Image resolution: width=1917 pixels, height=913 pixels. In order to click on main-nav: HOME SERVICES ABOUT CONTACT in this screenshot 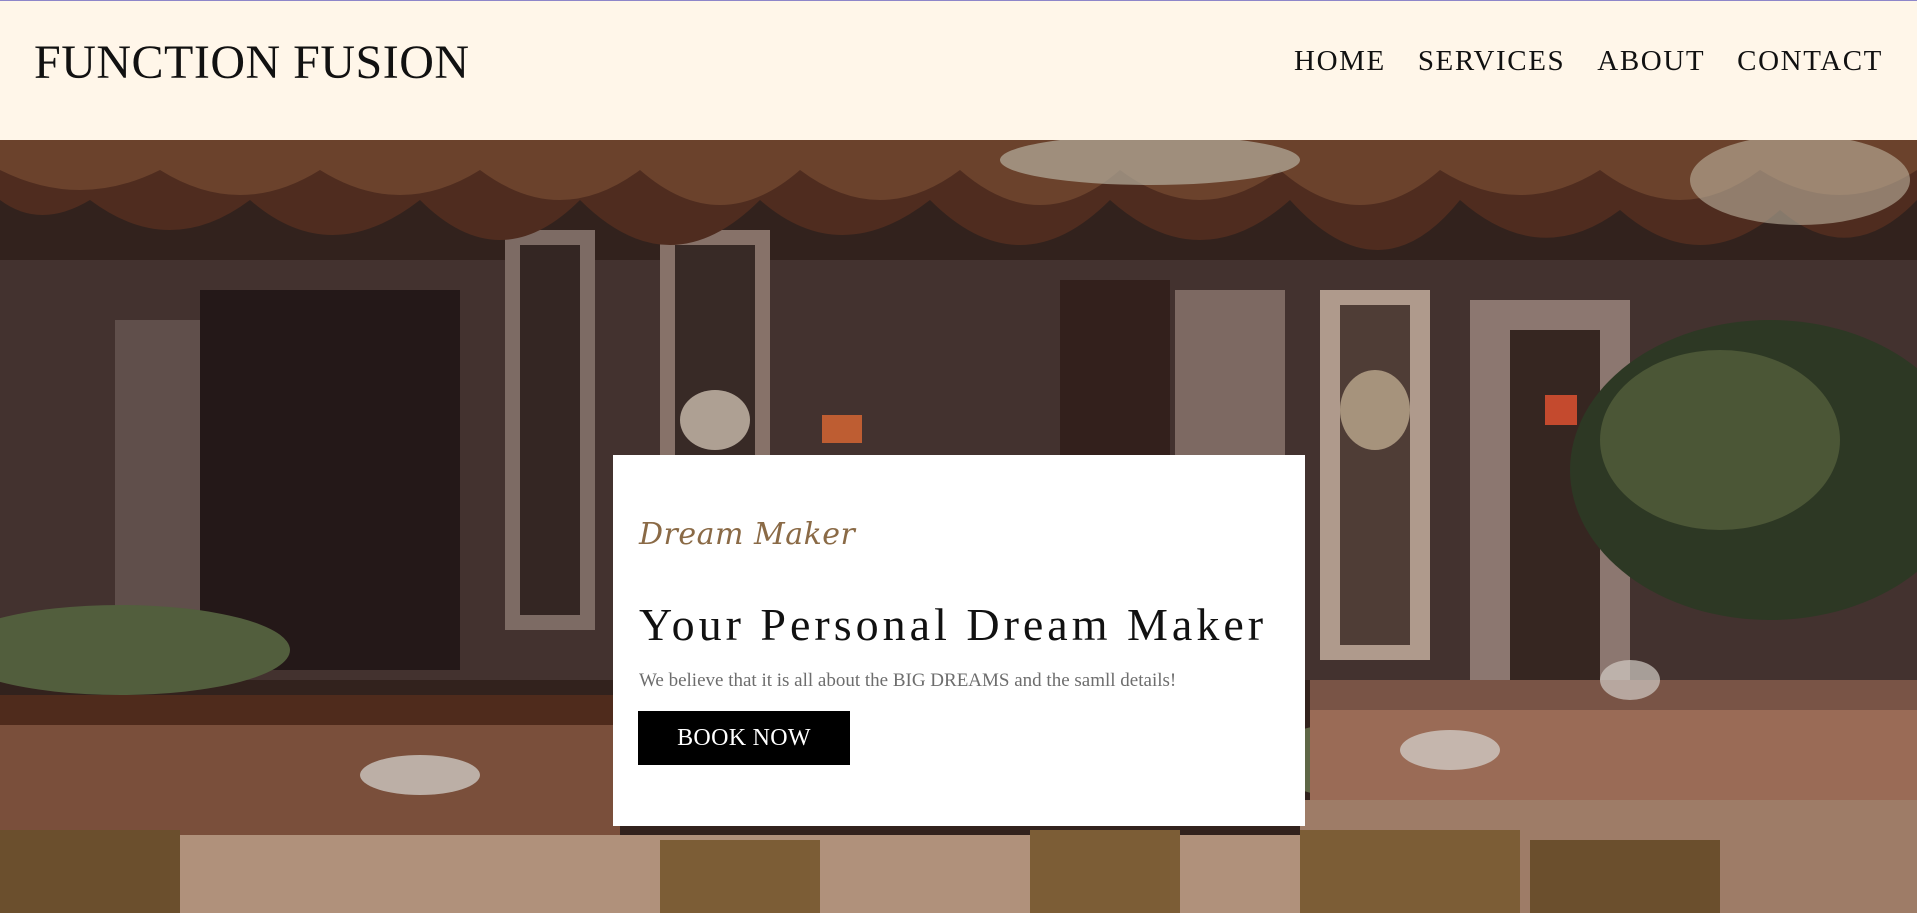, I will do `click(1588, 61)`.